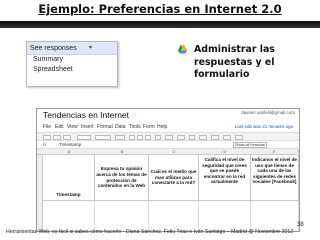 The height and width of the screenshot is (240, 320). Describe the element at coordinates (215, 137) in the screenshot. I see `insert-chart-icon` at that location.